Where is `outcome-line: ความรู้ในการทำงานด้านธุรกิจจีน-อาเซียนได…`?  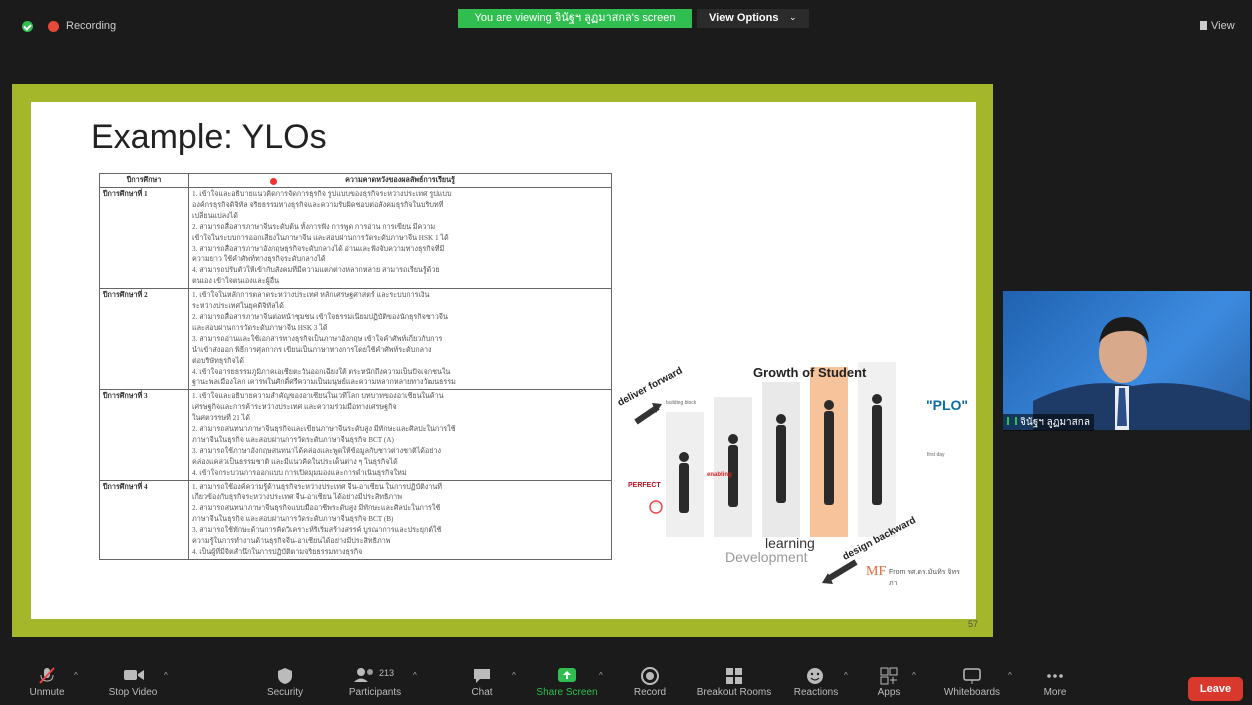 outcome-line: ความรู้ในการทำงานด้านธุรกิจจีน-อาเซียนได… is located at coordinates (291, 541).